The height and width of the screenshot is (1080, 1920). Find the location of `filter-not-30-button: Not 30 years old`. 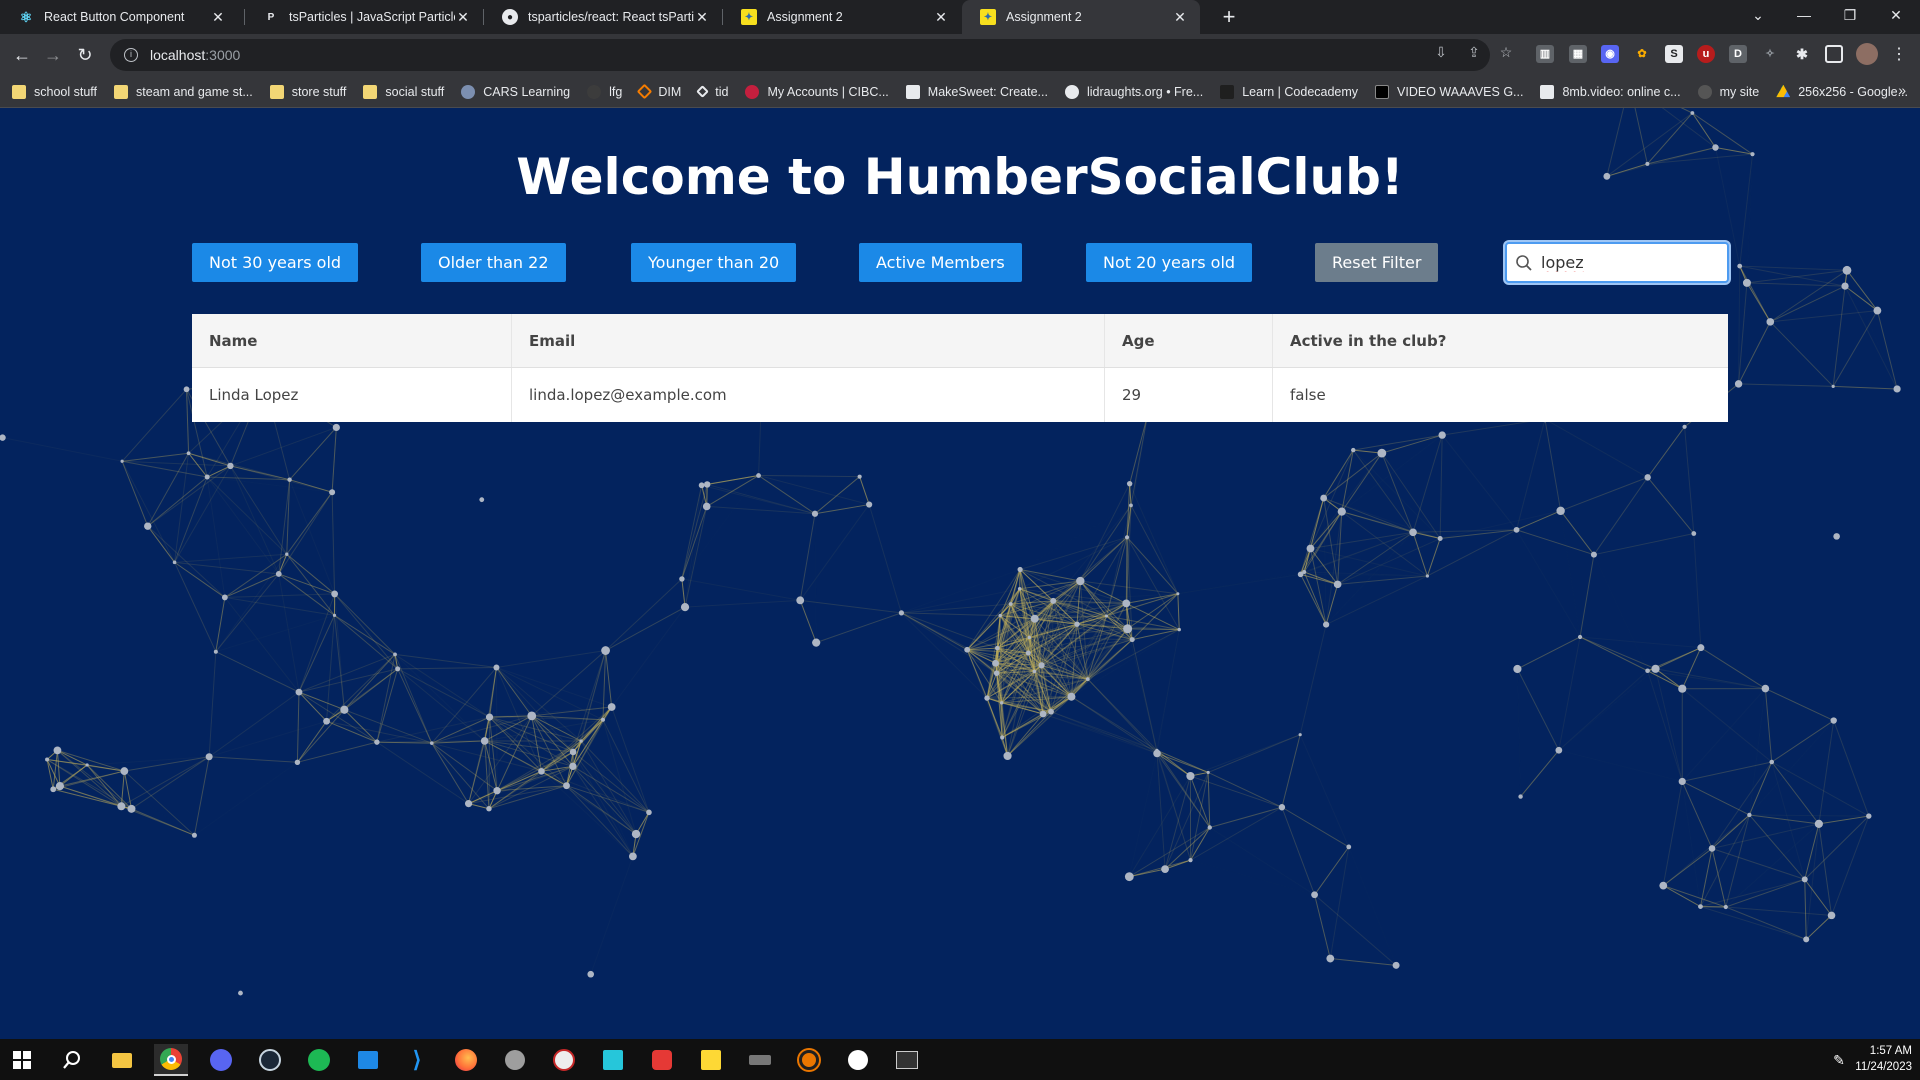

filter-not-30-button: Not 30 years old is located at coordinates (275, 262).